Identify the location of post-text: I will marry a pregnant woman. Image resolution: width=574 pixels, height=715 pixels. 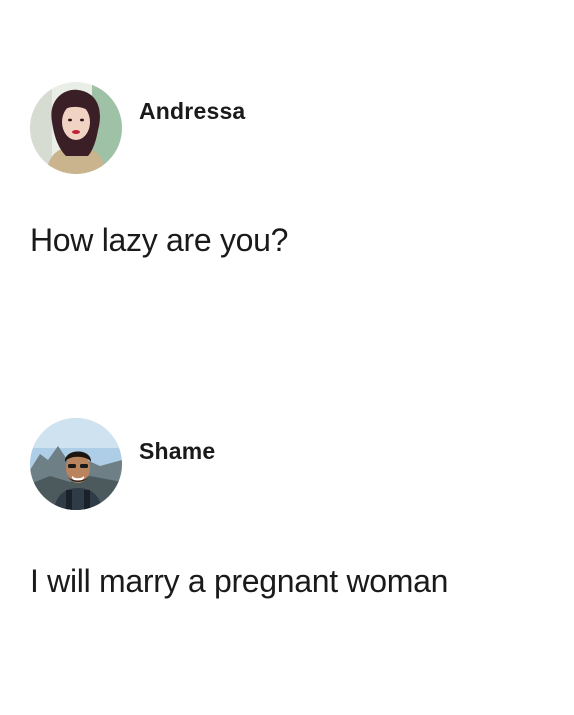
(239, 581).